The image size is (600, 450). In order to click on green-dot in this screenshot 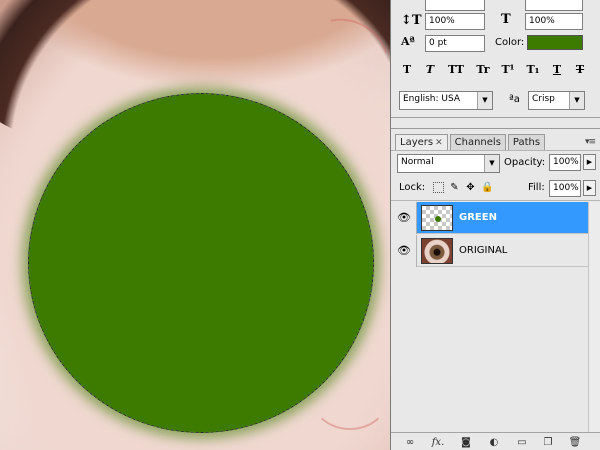, I will do `click(438, 219)`.